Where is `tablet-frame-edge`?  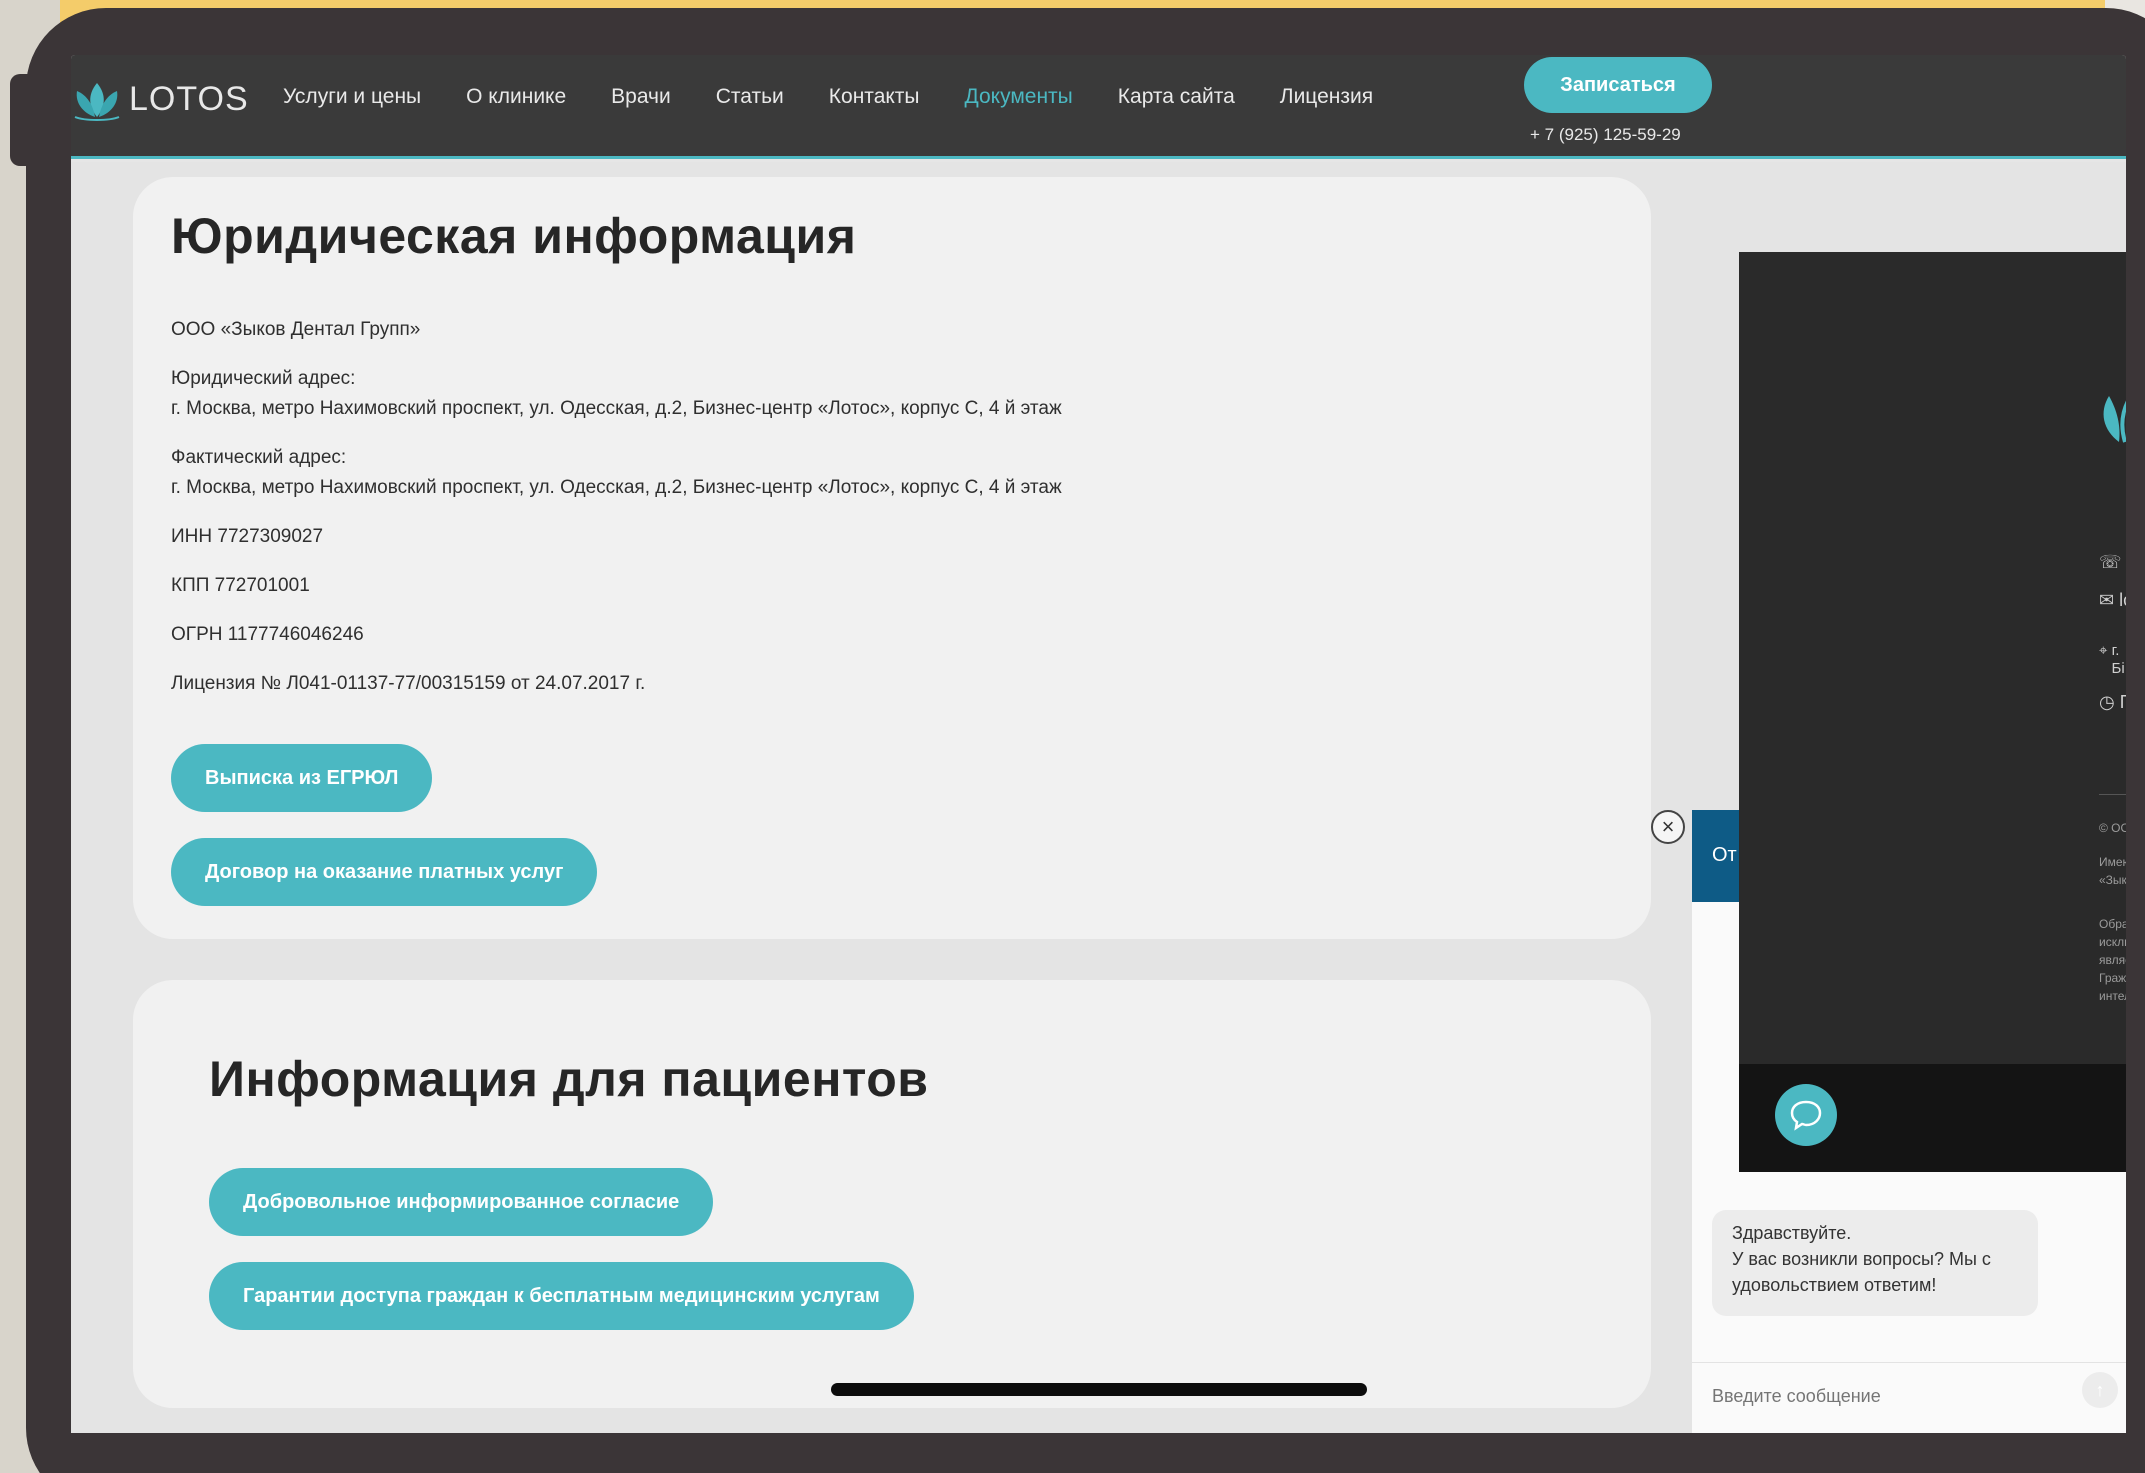 tablet-frame-edge is located at coordinates (45, 120).